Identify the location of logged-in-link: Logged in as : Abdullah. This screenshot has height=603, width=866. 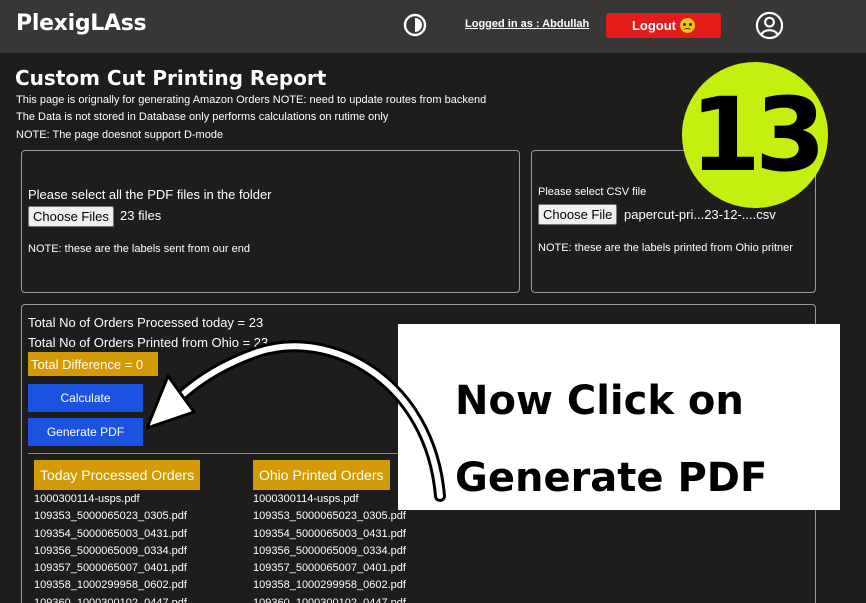
(527, 24).